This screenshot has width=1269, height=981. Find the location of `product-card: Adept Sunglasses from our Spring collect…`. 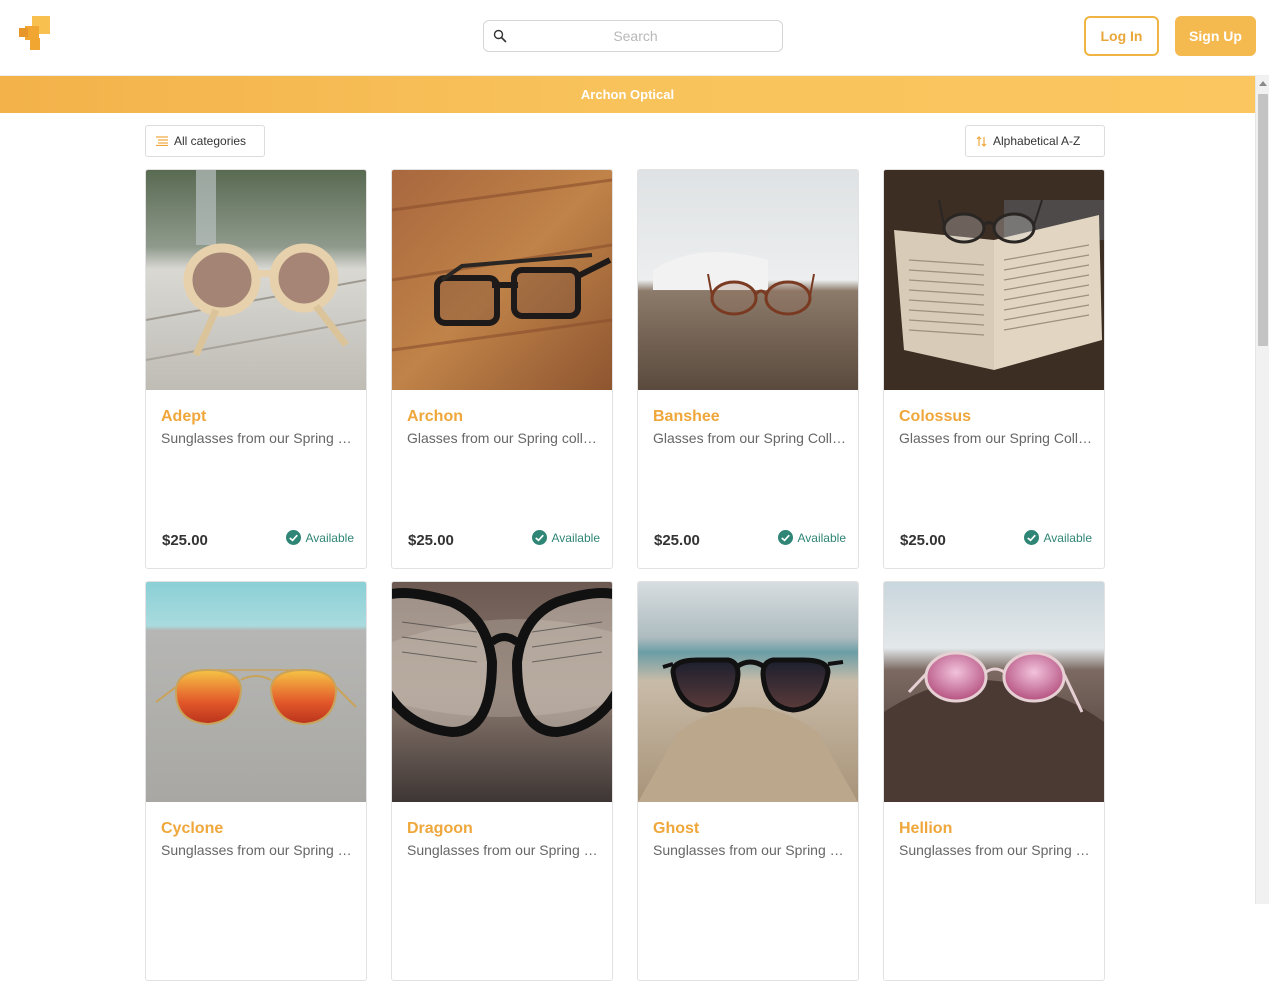

product-card: Adept Sunglasses from our Spring collect… is located at coordinates (256, 369).